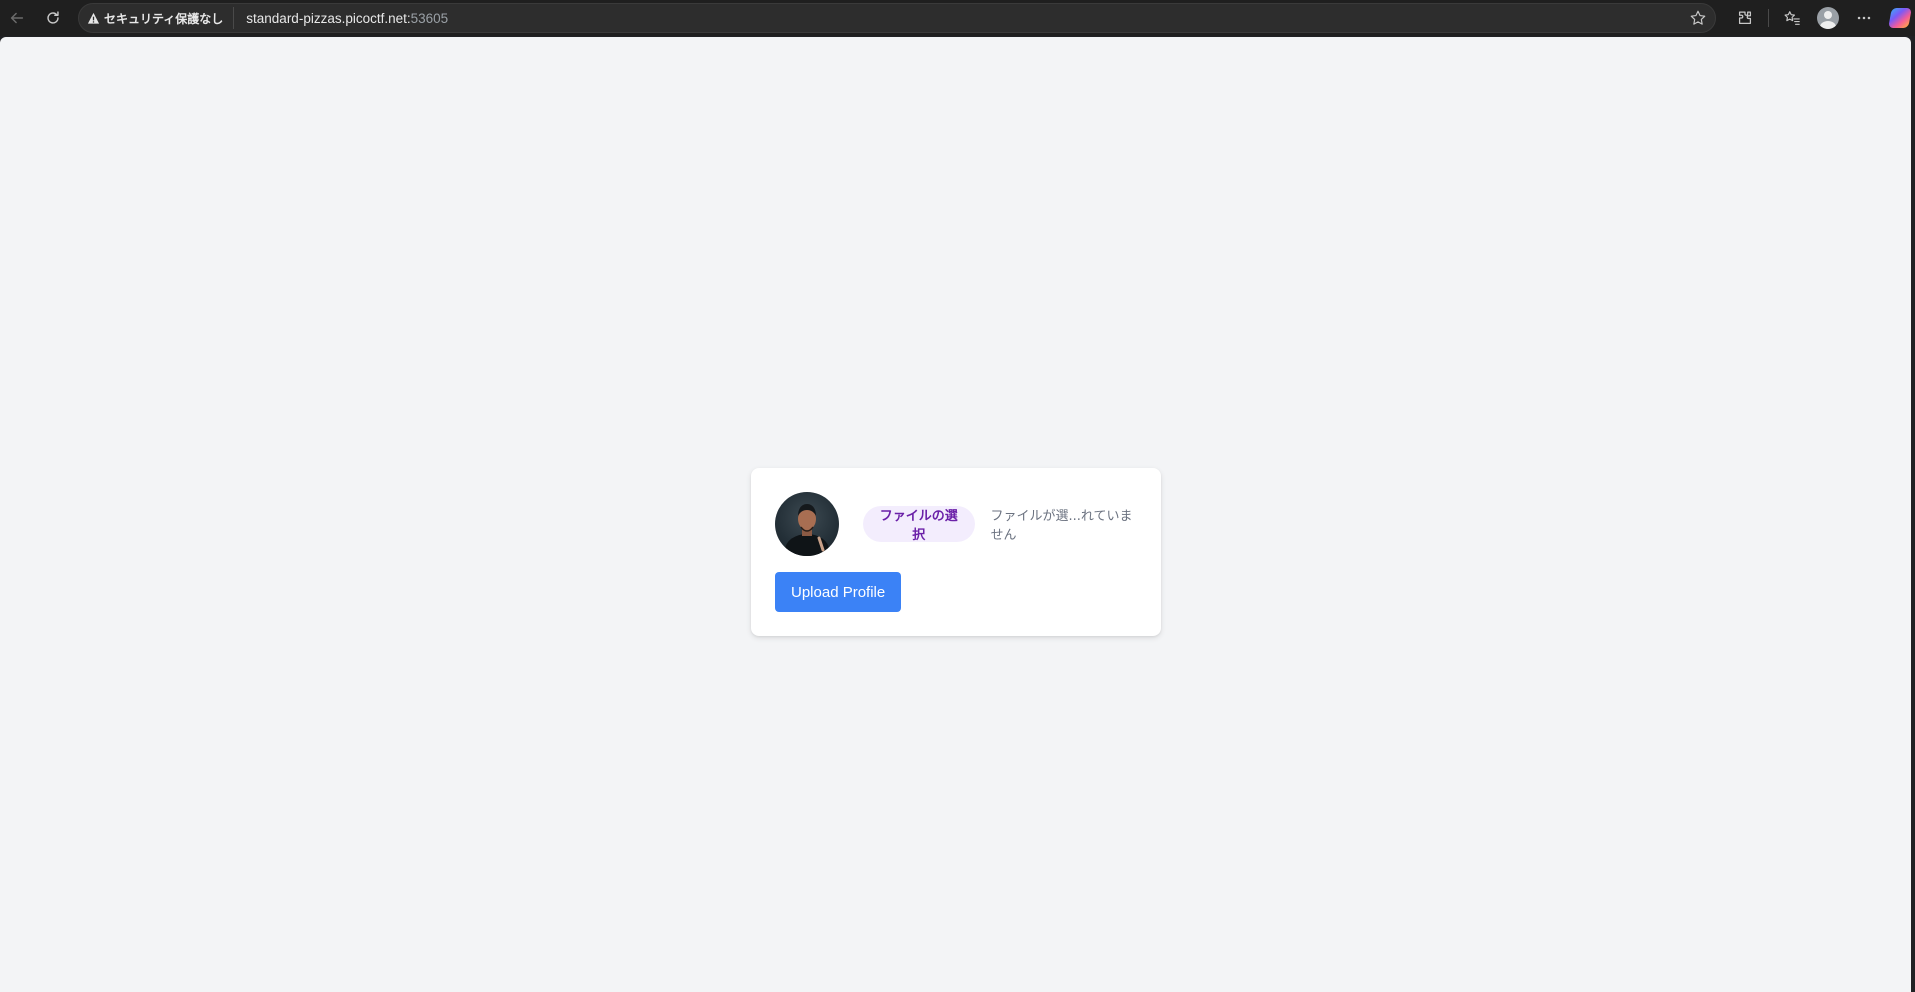 The image size is (1915, 992). Describe the element at coordinates (807, 524) in the screenshot. I see `profile-photo` at that location.